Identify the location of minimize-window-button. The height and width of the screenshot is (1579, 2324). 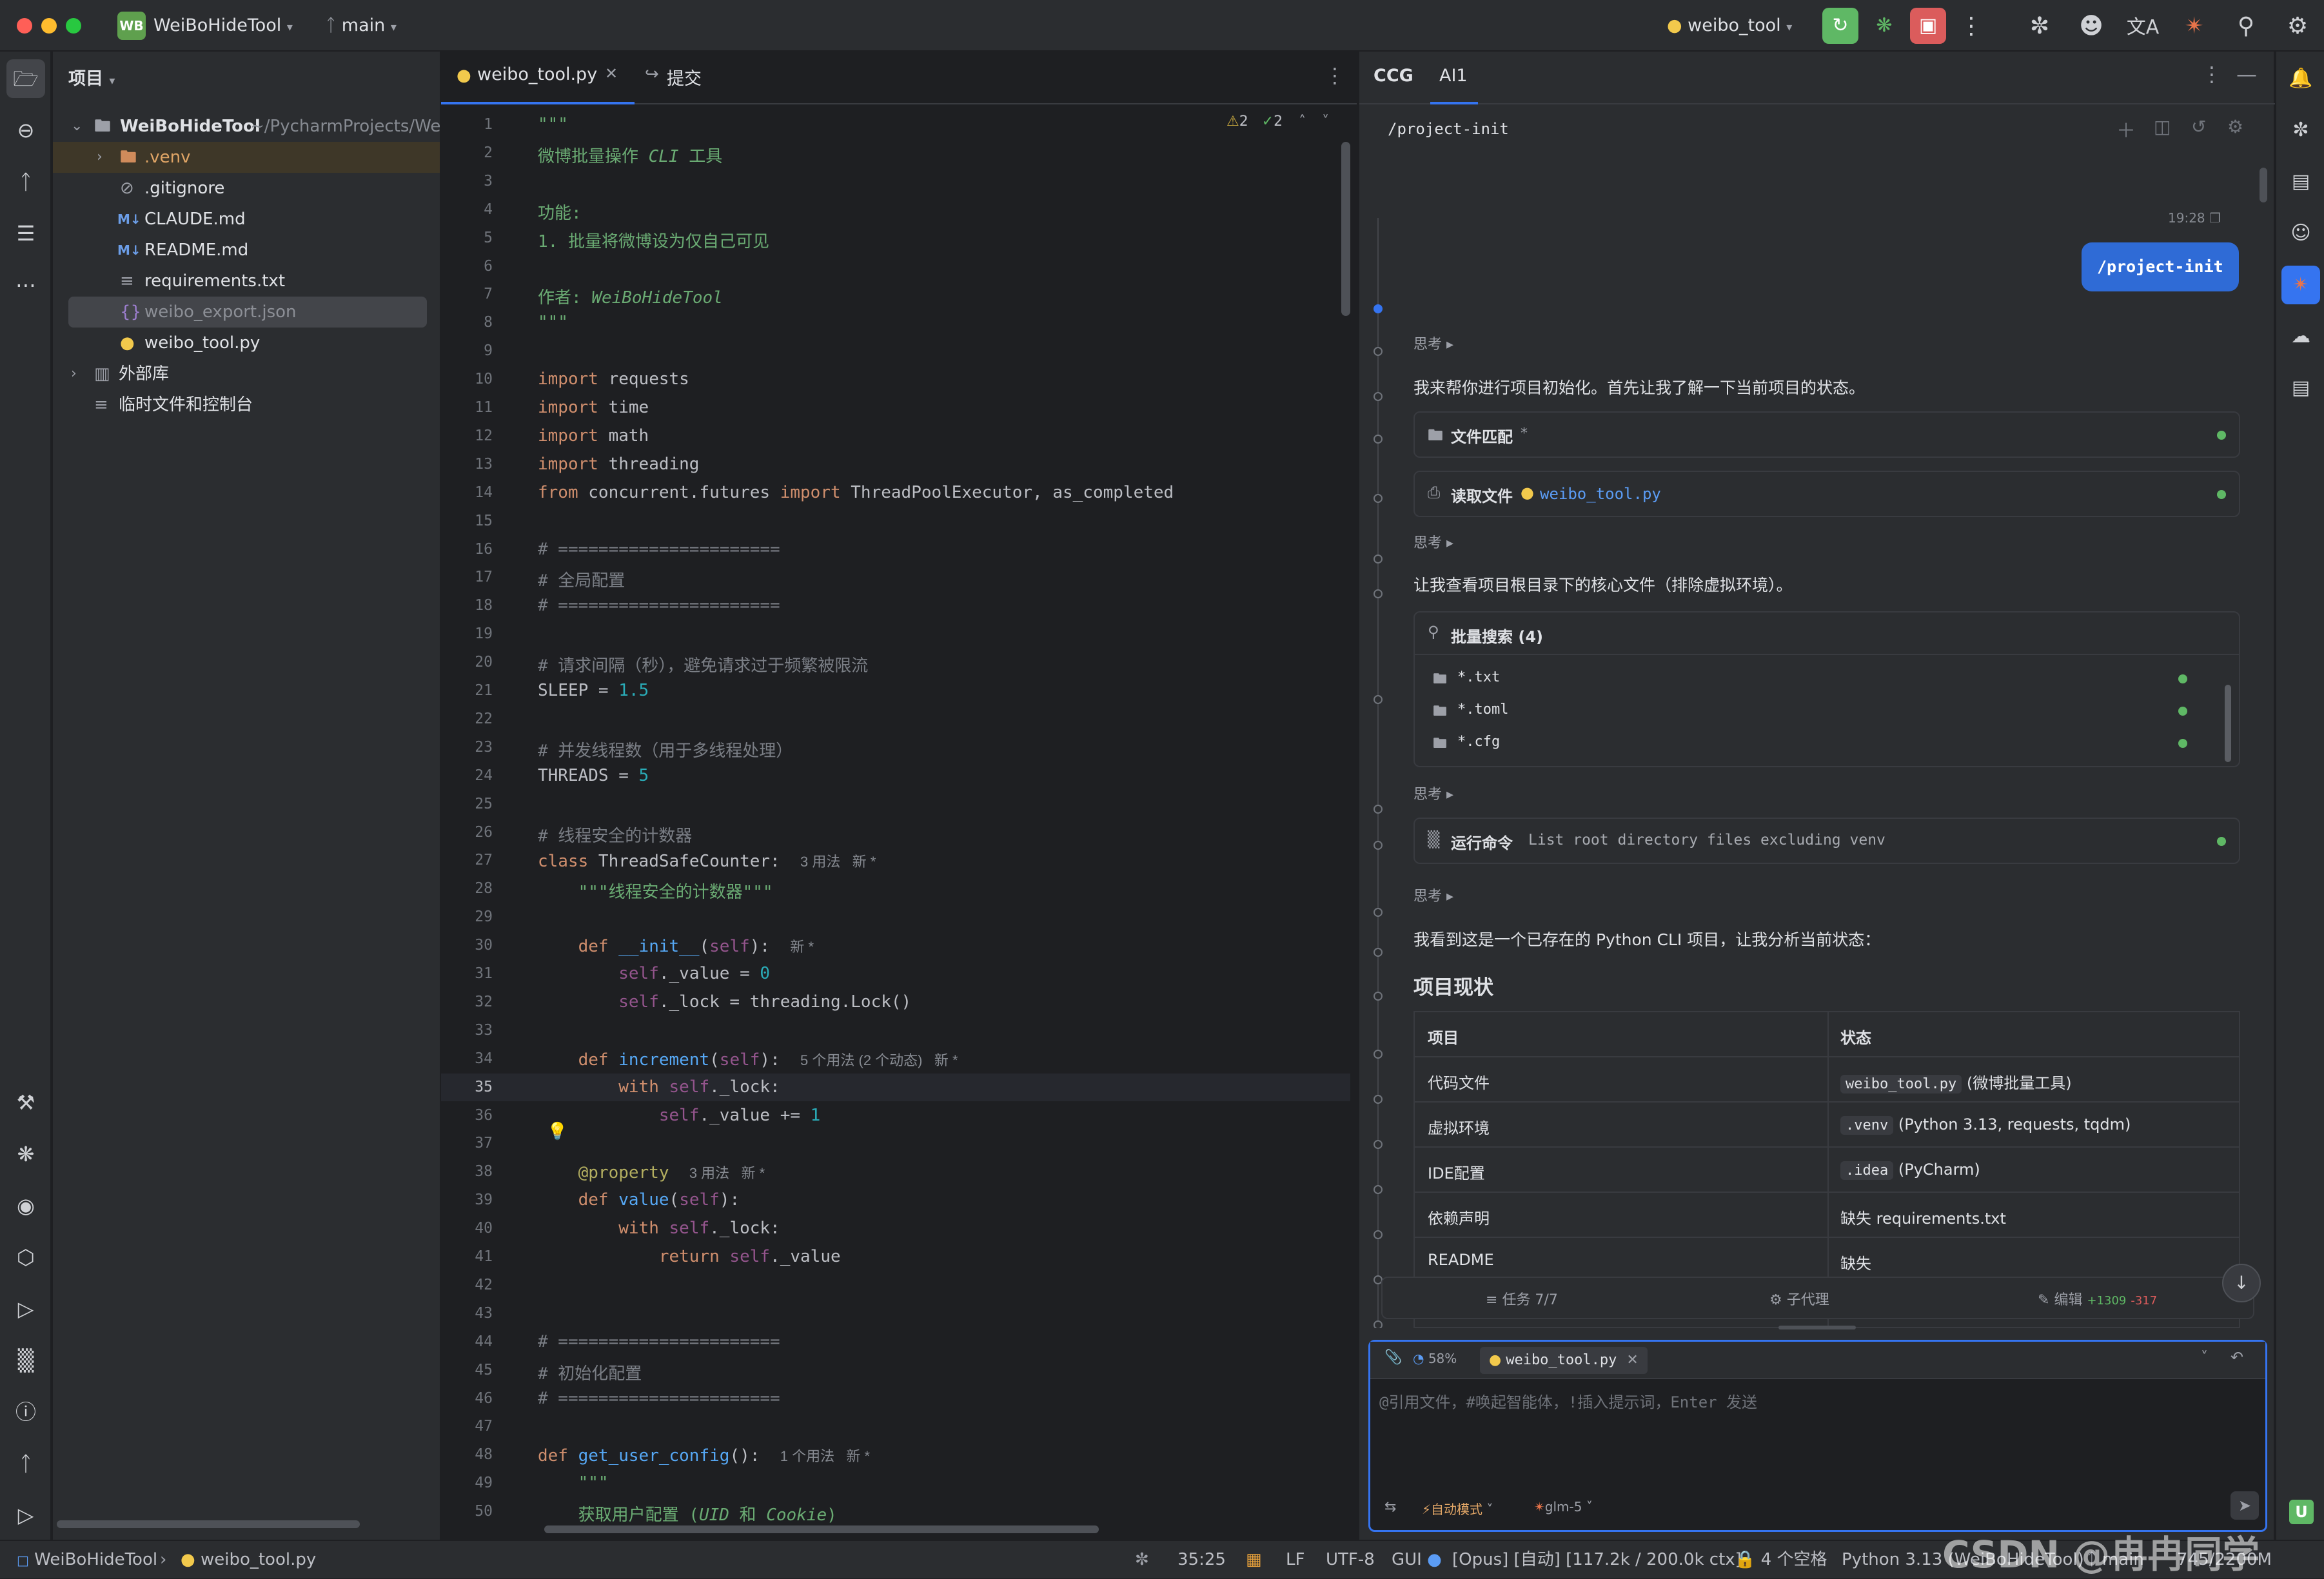
(49, 26).